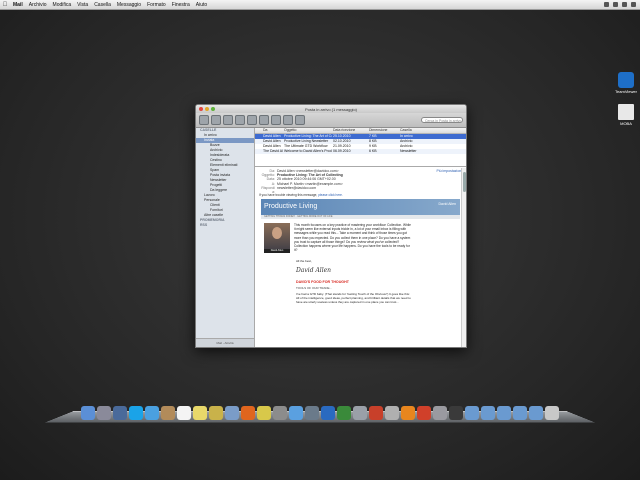 This screenshot has height=480, width=640. Describe the element at coordinates (314, 270) in the screenshot. I see `signature: David Allen` at that location.